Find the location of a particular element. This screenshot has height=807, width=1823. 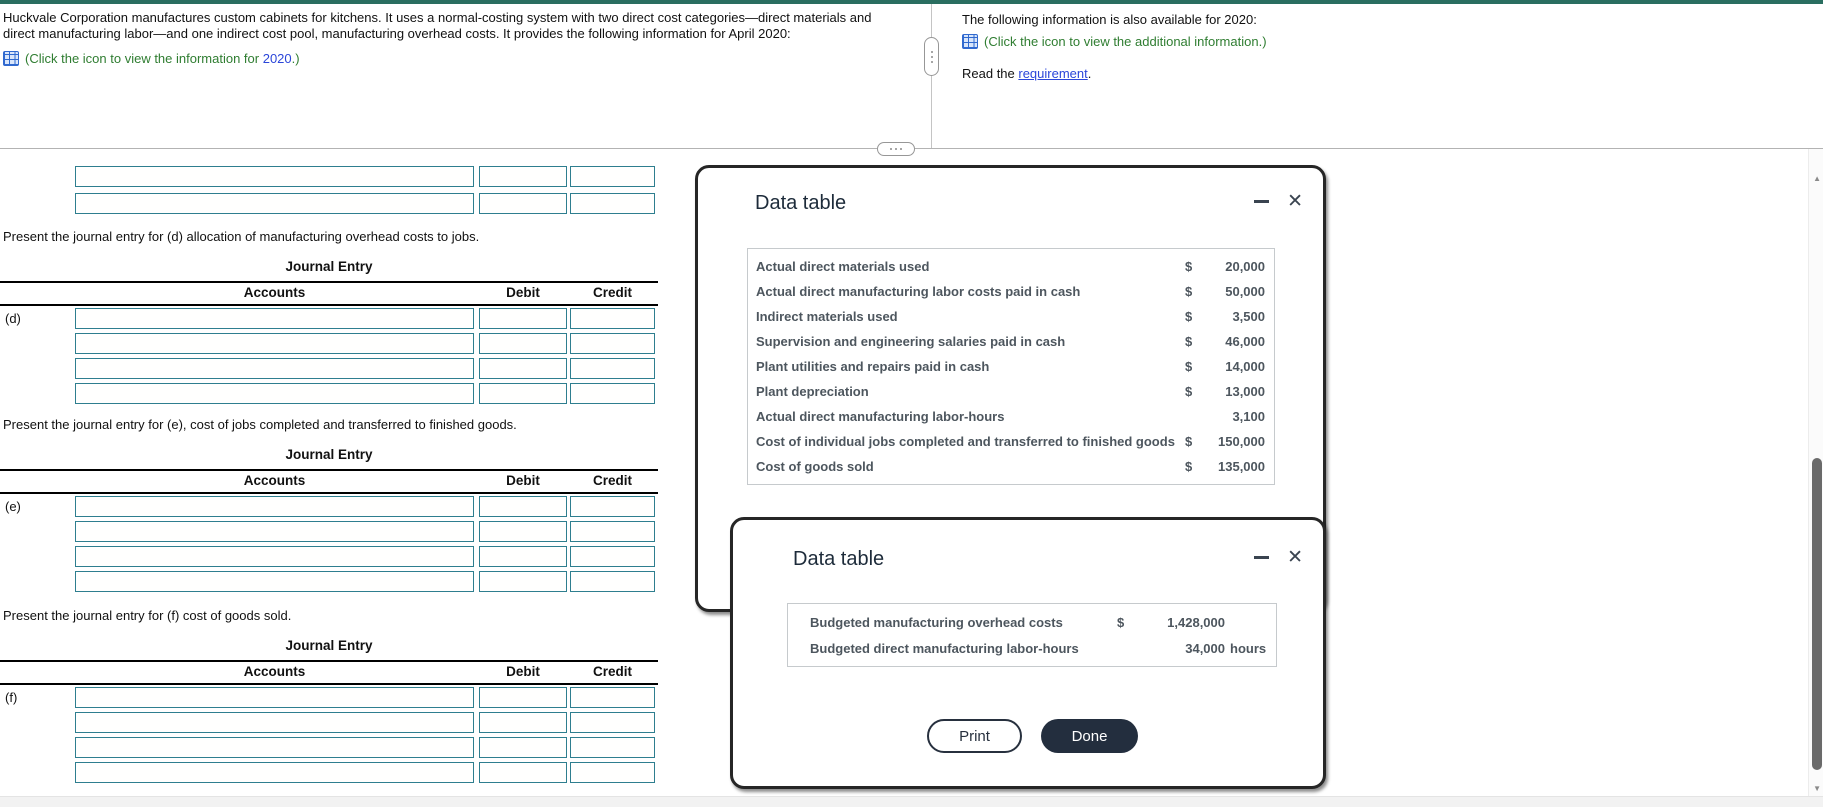

row-label: Indirect materials used is located at coordinates (827, 316).